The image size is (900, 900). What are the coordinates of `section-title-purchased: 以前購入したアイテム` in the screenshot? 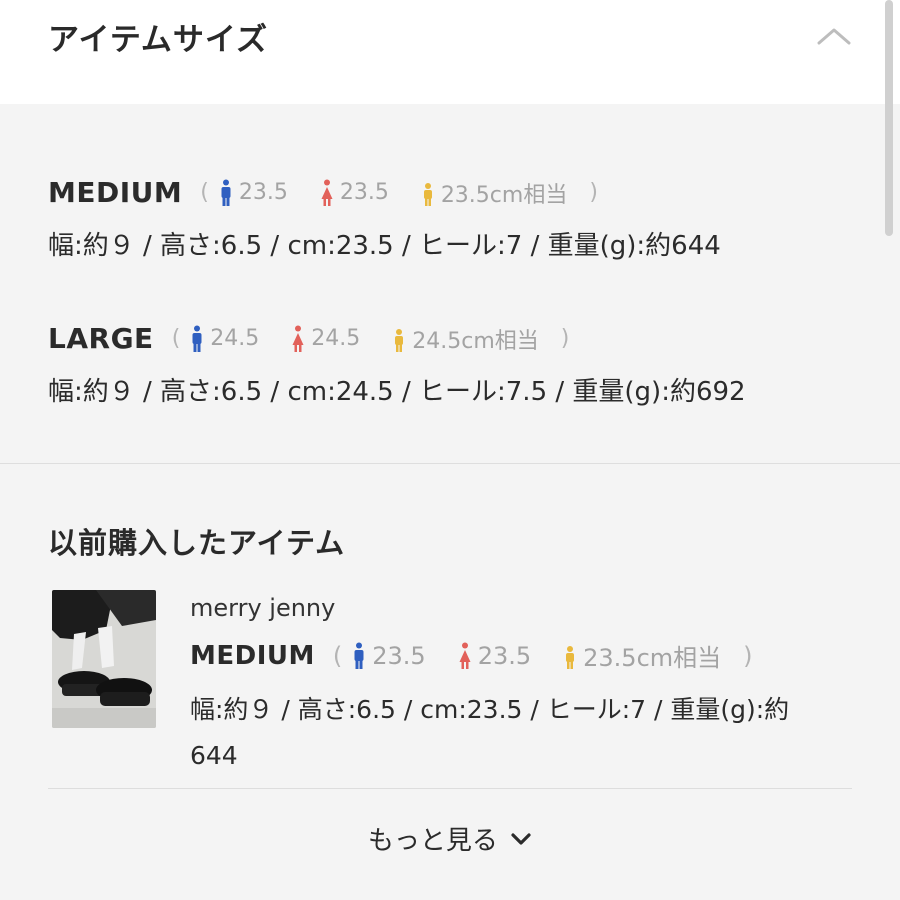 It's located at (197, 543).